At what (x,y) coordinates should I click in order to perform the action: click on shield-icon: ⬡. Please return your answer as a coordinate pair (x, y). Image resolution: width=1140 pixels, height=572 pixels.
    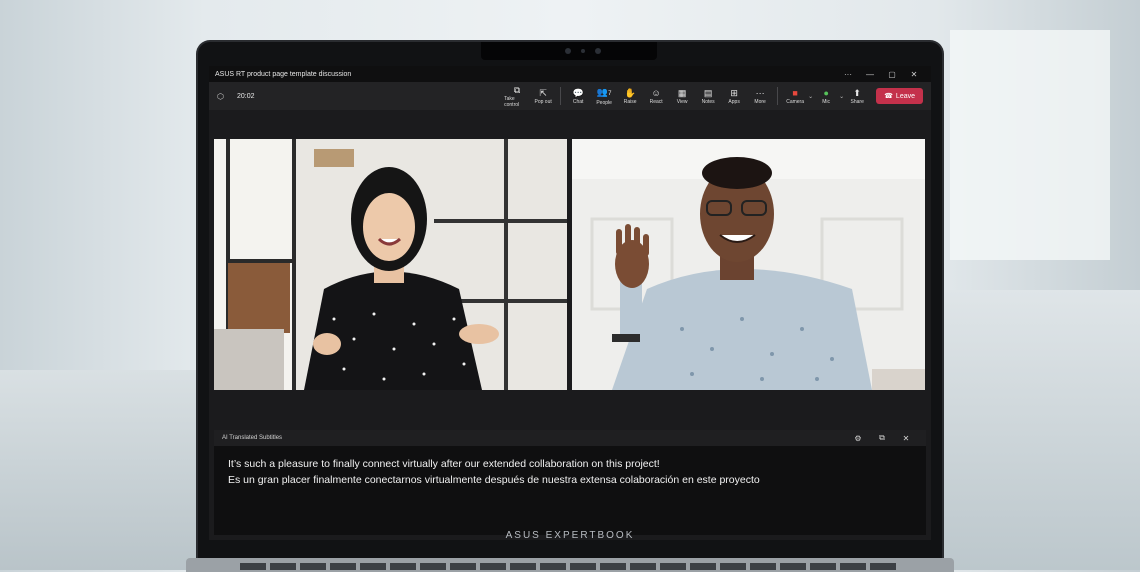
    Looking at the image, I should click on (220, 96).